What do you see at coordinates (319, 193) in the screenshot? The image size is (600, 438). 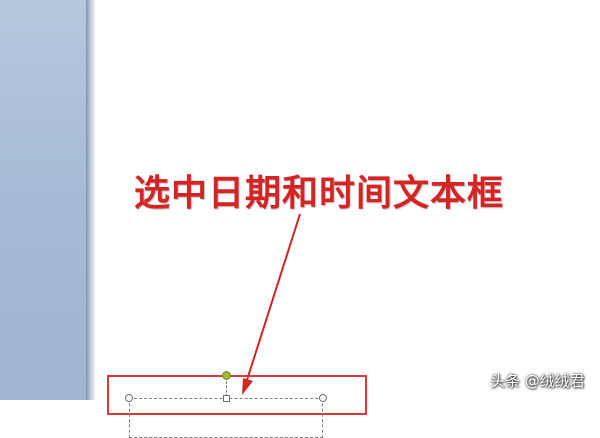 I see `annotation-label: 选中日期和时间文本框` at bounding box center [319, 193].